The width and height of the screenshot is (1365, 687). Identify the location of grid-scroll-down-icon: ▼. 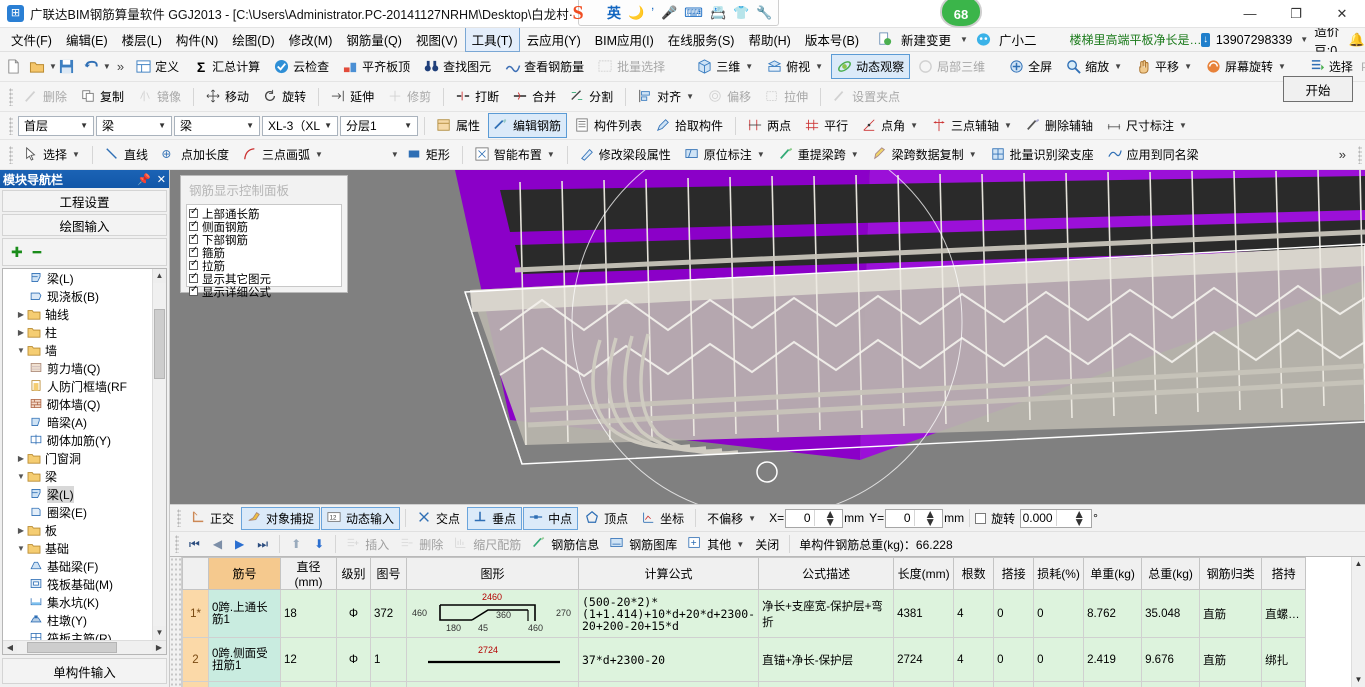
(1358, 680).